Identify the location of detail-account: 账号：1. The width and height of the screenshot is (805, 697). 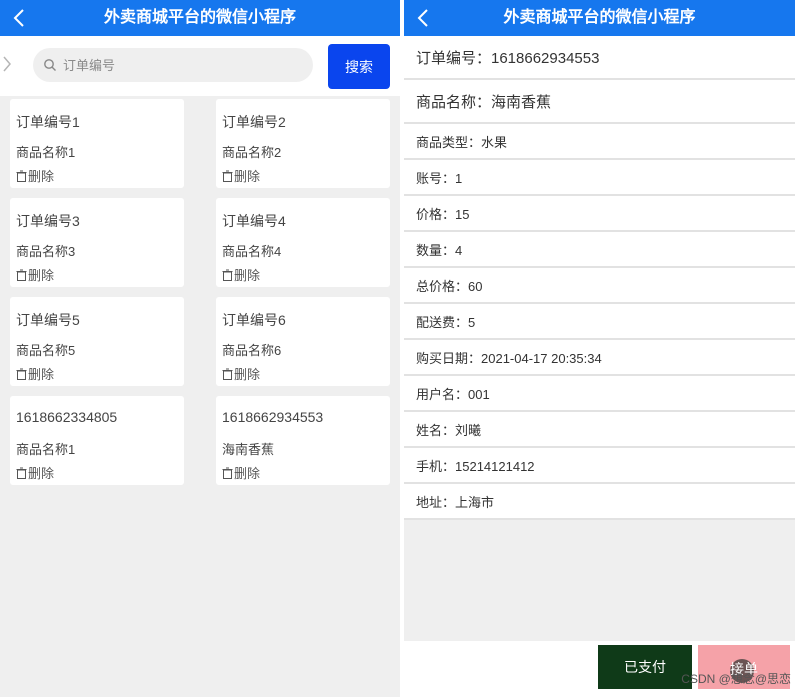
(599, 178).